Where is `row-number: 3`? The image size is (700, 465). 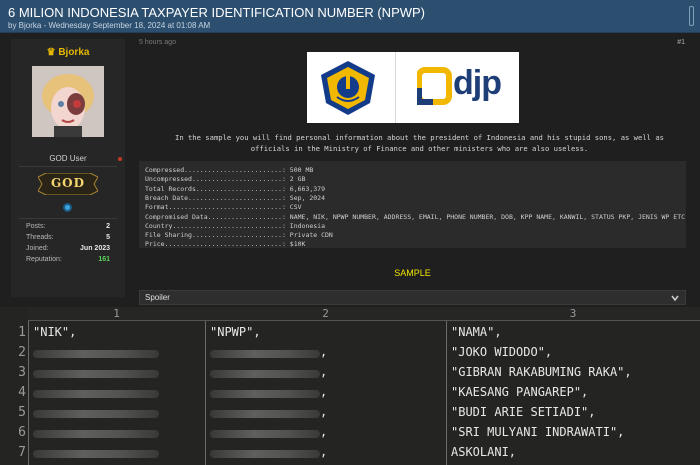 row-number: 3 is located at coordinates (22, 372).